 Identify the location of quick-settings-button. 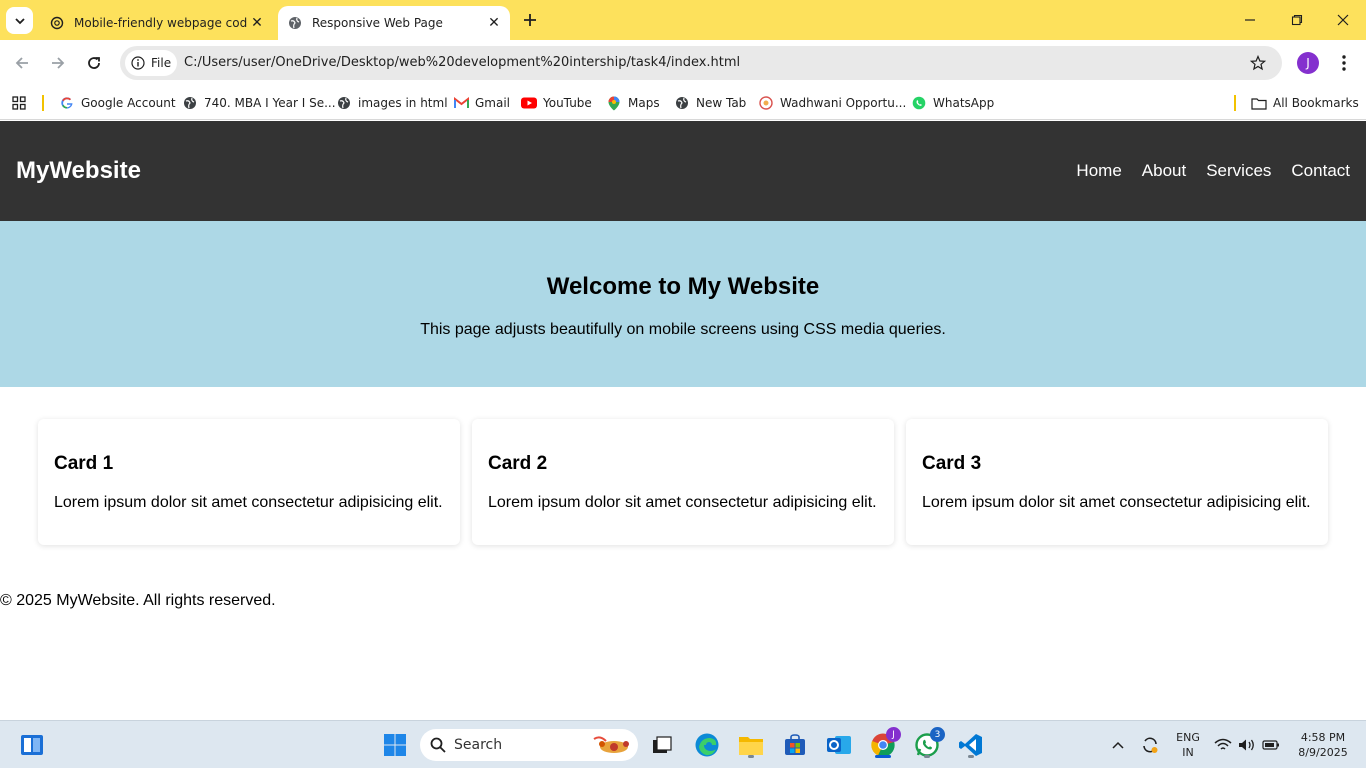
(1247, 744).